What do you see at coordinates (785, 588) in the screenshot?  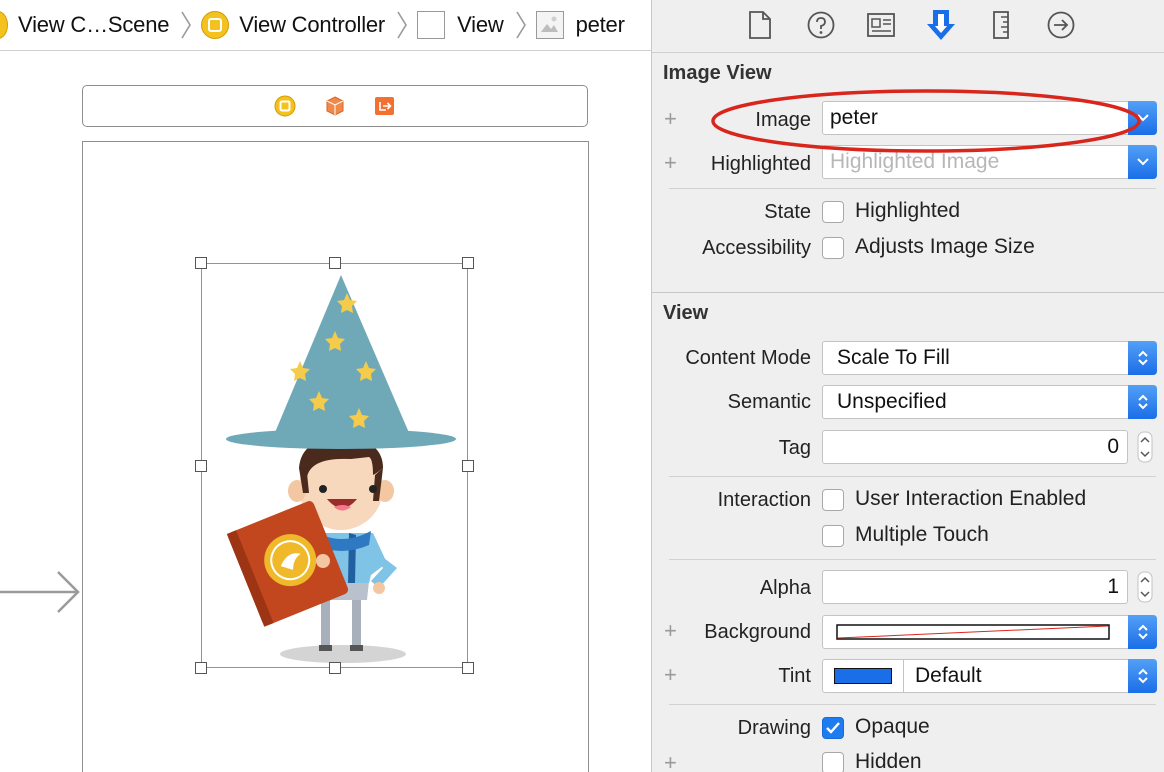 I see `alpha-label: Alpha` at bounding box center [785, 588].